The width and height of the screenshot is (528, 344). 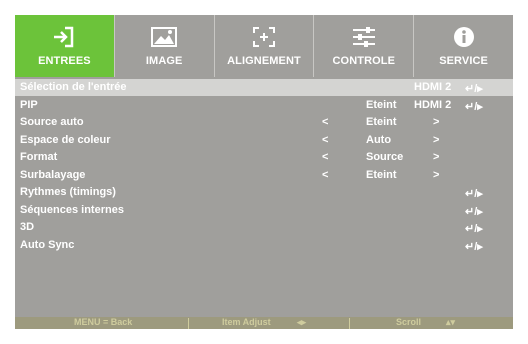 I want to click on menu-item-label: Séquences internes, so click(x=72, y=209).